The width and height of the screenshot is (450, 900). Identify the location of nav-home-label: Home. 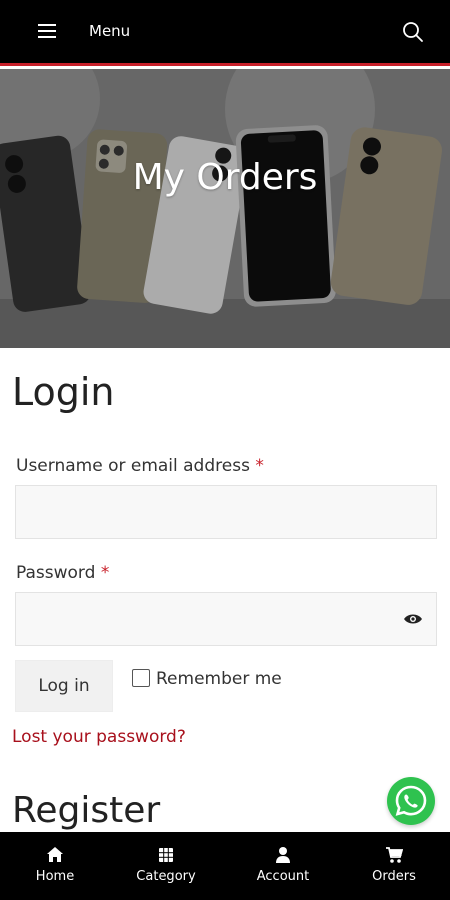
(55, 876).